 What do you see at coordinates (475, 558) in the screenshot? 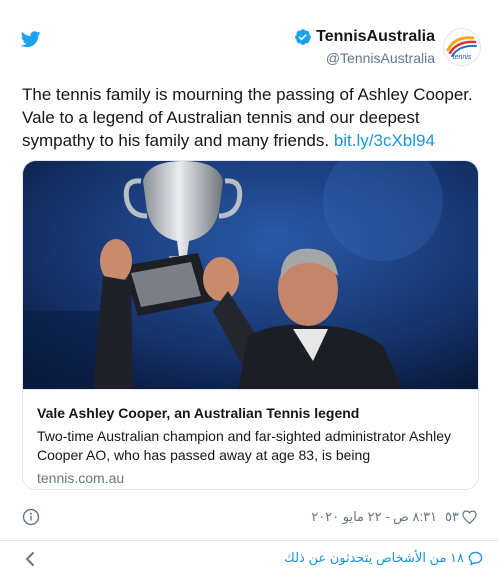
I see `speech-bubble-icon` at bounding box center [475, 558].